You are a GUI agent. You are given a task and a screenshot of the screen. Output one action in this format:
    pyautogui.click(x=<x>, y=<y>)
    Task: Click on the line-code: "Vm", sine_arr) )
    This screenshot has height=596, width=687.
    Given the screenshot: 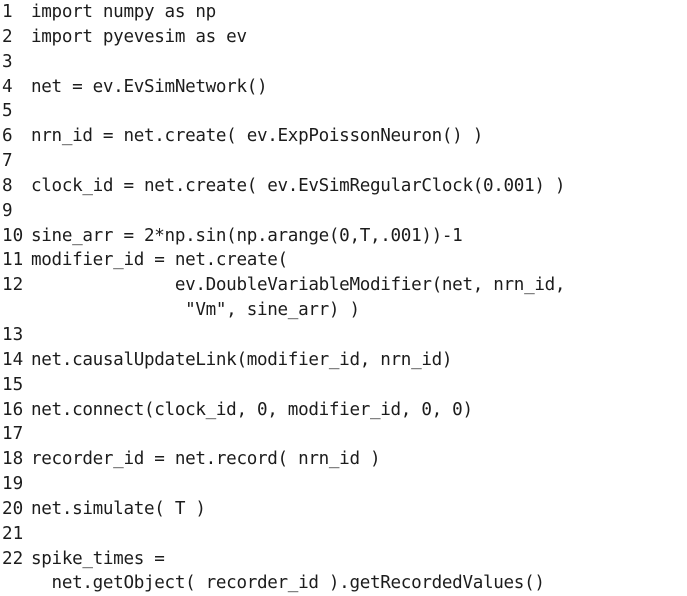 What is the action you would take?
    pyautogui.click(x=195, y=310)
    